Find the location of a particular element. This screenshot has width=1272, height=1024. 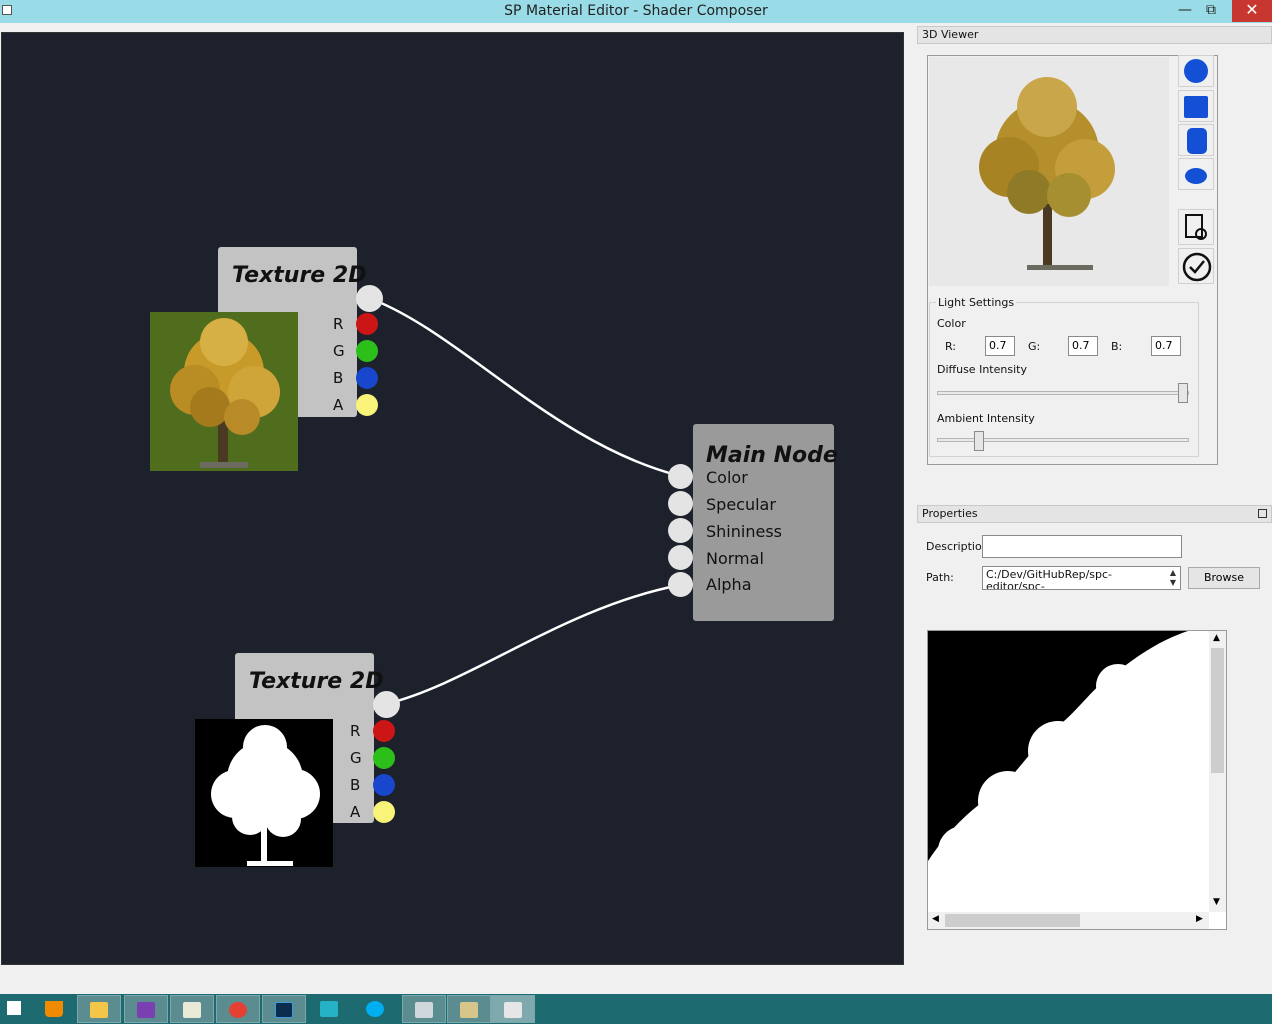

inspect-document-icon is located at coordinates (1194, 226).